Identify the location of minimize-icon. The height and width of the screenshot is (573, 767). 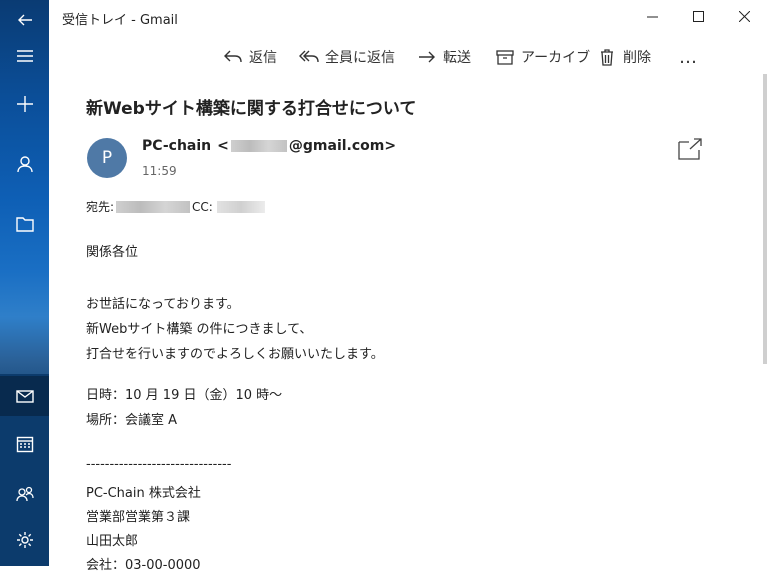
(652, 17).